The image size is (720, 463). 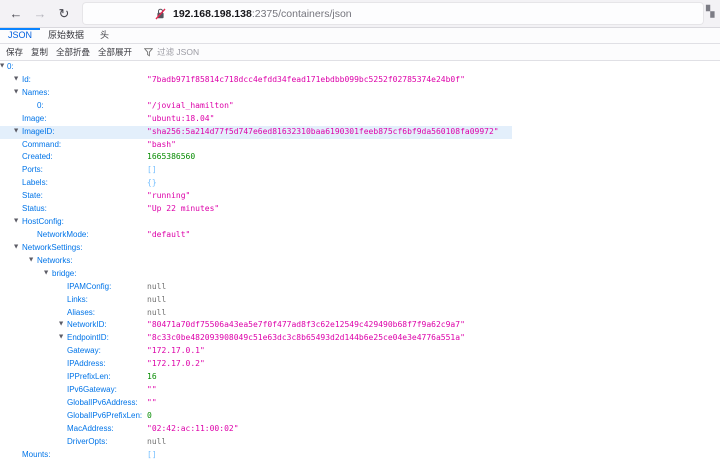 What do you see at coordinates (360, 403) in the screenshot?
I see `tree-row-GlobalIPv6Address: GlobalIPv6Address: ""` at bounding box center [360, 403].